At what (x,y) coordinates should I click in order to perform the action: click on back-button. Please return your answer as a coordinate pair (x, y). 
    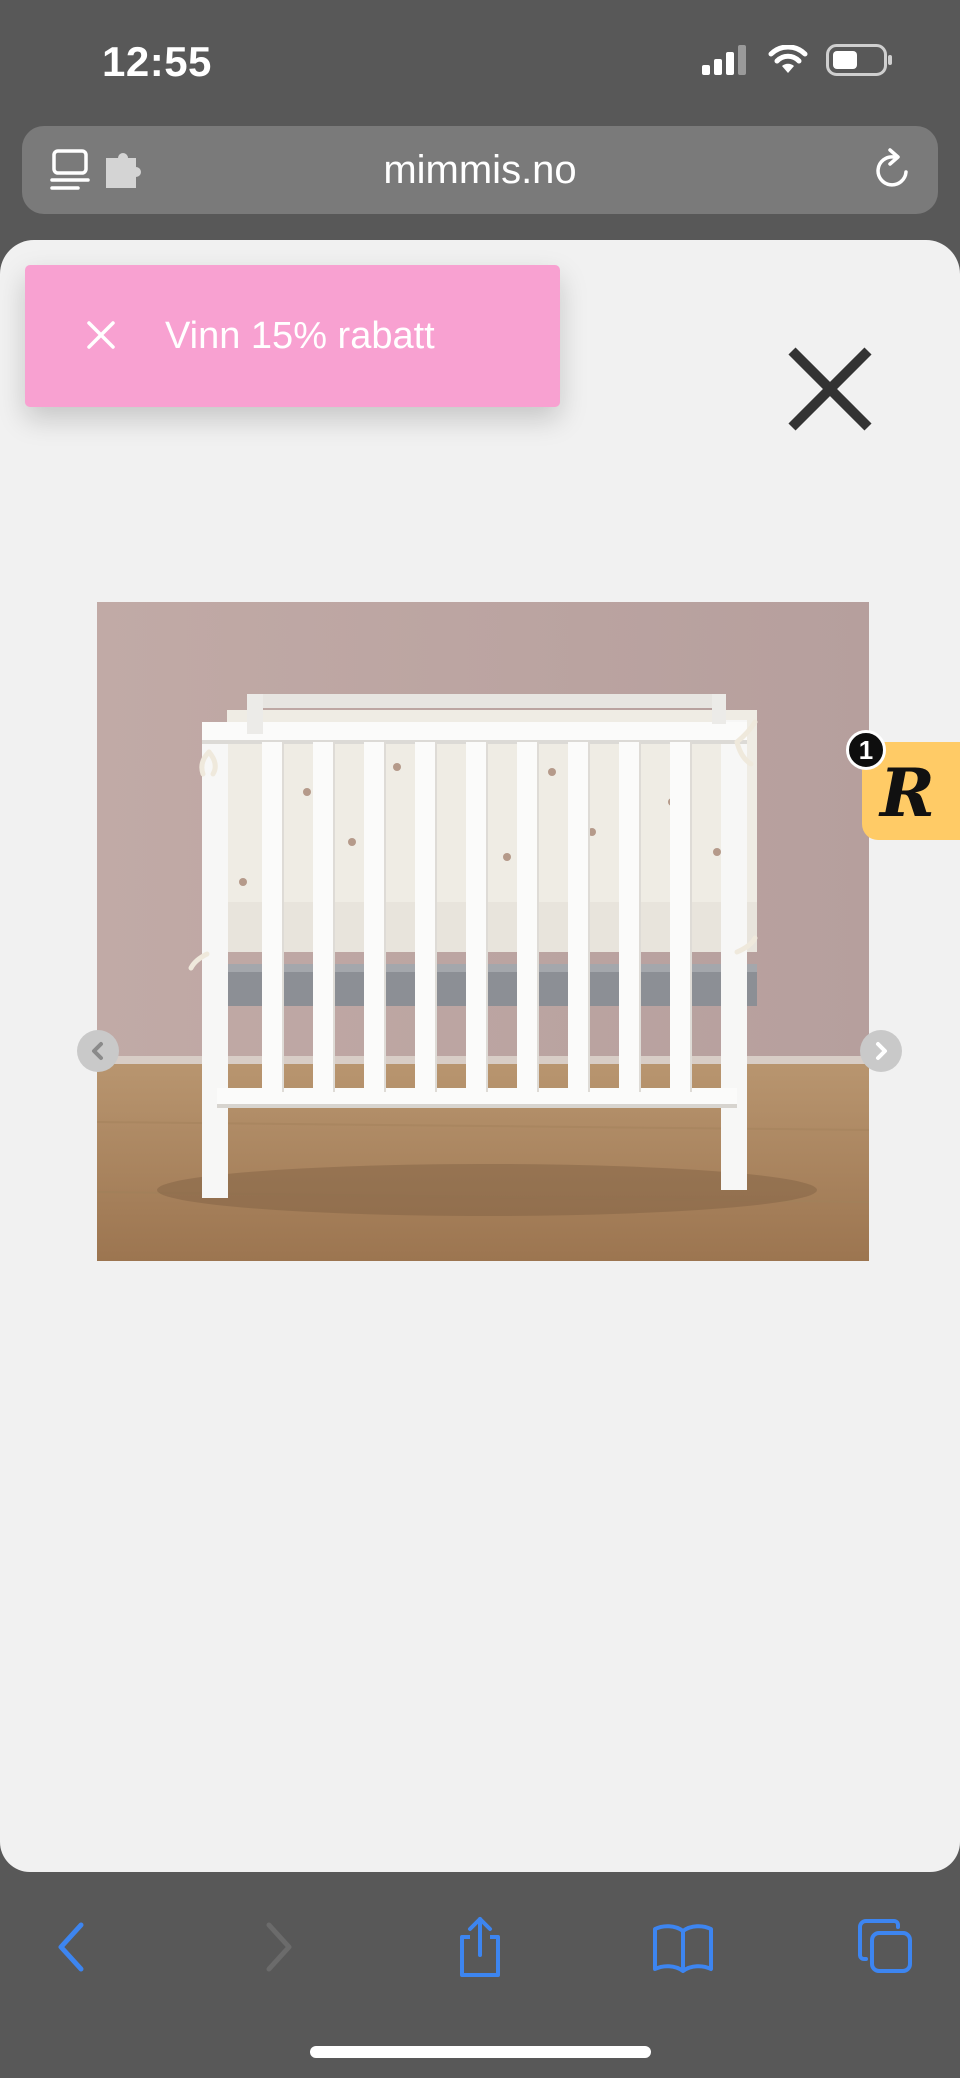
    Looking at the image, I should click on (71, 1947).